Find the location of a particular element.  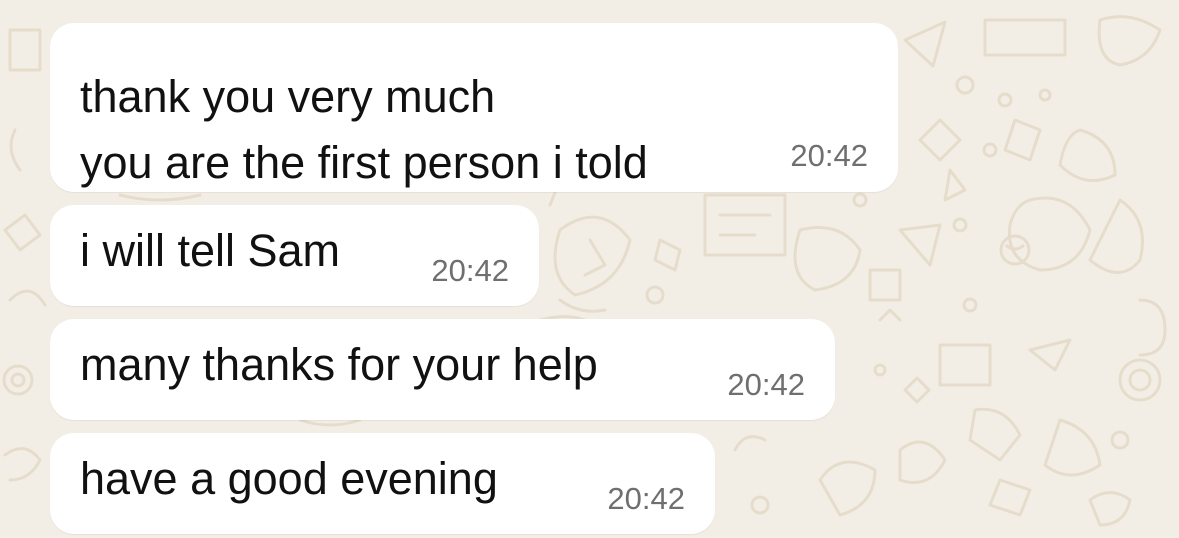

message-text: i will tell Sam is located at coordinates (210, 250).